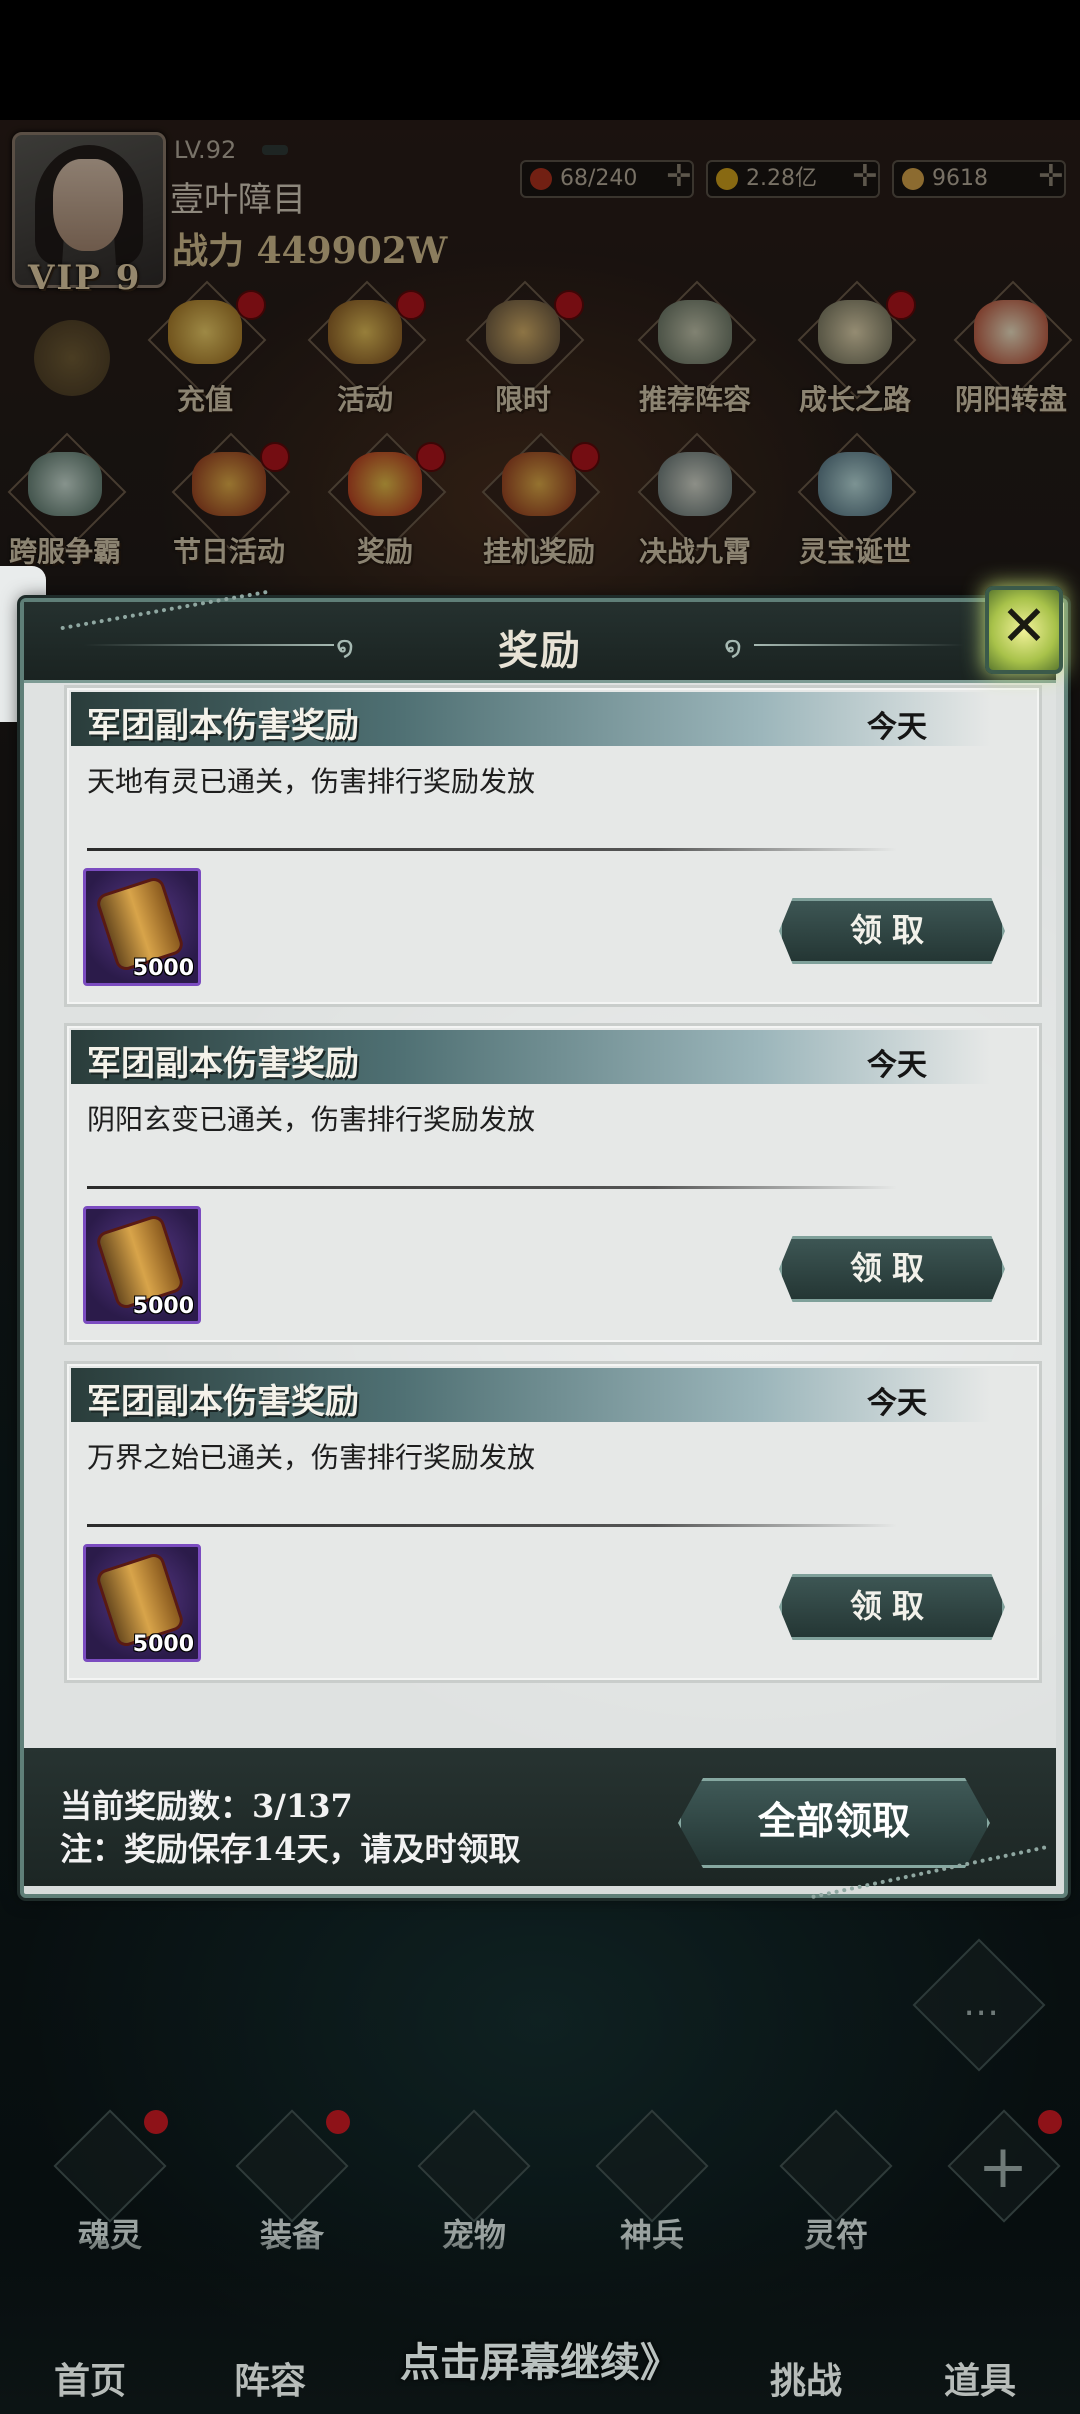 Image resolution: width=1080 pixels, height=2414 pixels. I want to click on reward-card: 军团副本伤害奖励 今天 天地有灵已通关，伤害排行奖励发放 5000 领取, so click(553, 846).